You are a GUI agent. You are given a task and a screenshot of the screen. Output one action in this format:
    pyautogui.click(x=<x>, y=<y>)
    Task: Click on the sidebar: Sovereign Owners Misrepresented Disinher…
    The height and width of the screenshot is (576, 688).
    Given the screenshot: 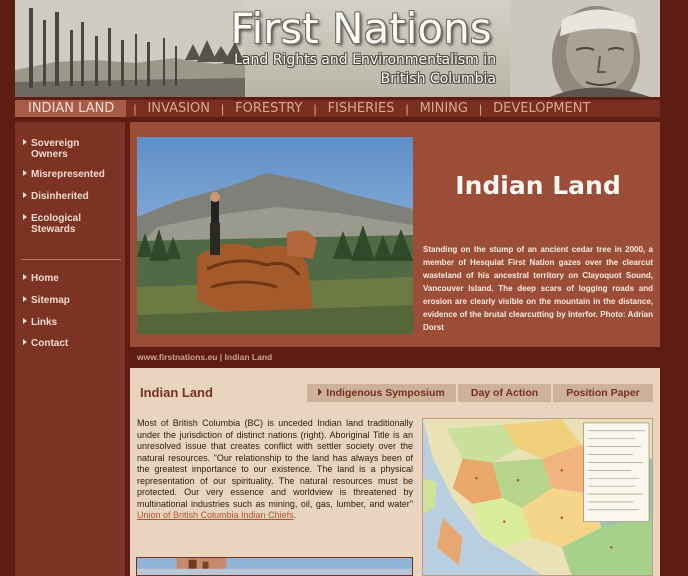 What is the action you would take?
    pyautogui.click(x=70, y=349)
    